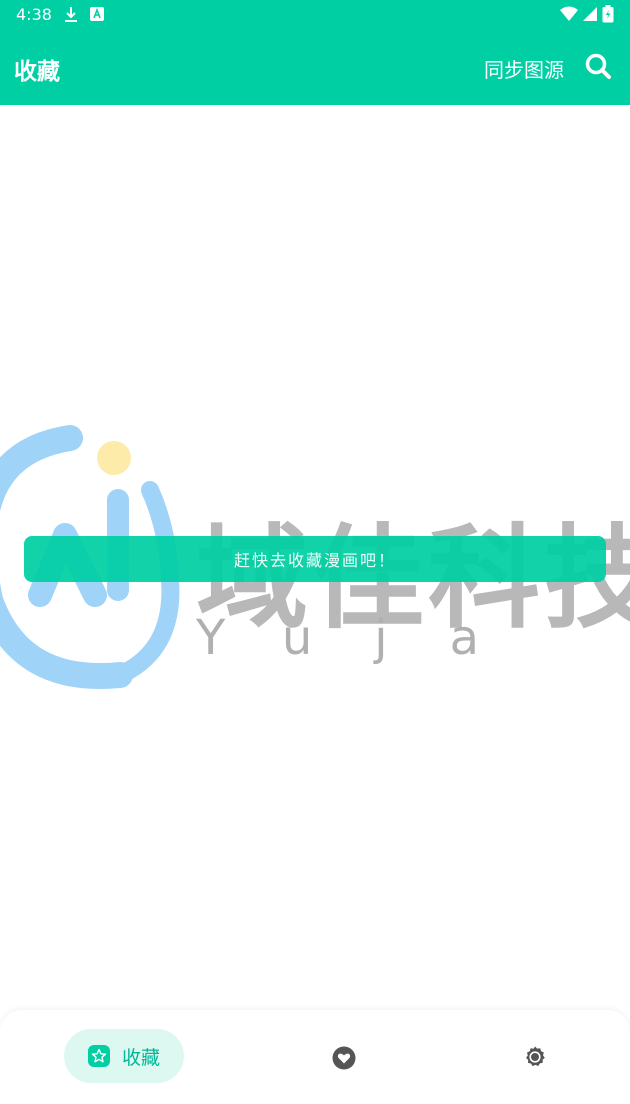  Describe the element at coordinates (97, 14) in the screenshot. I see `app-notification-icon` at that location.